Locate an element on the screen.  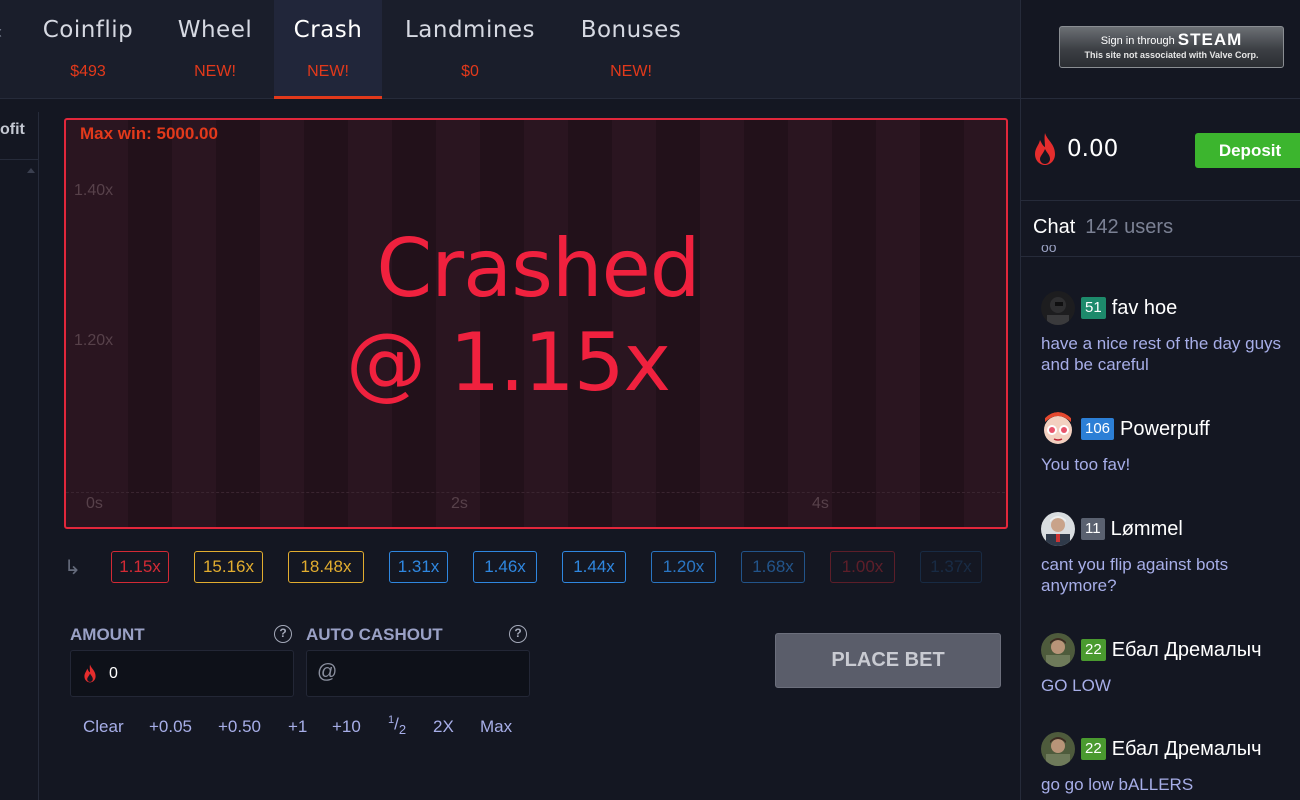
cashout-at-prefix: @ is located at coordinates (327, 672).